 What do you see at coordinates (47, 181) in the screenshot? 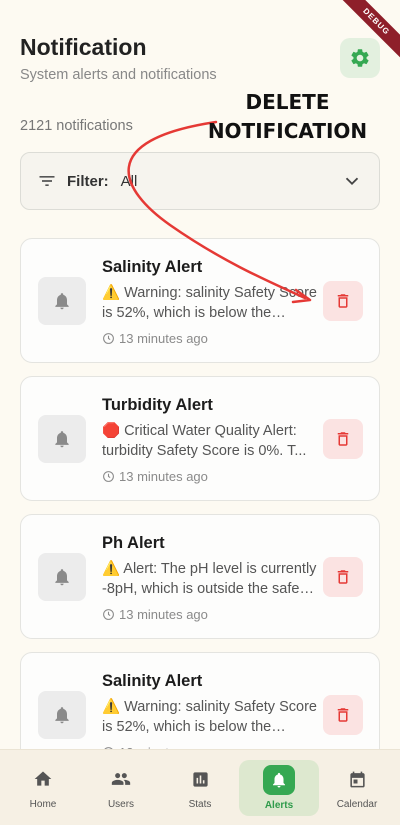
I see `filter-icon` at bounding box center [47, 181].